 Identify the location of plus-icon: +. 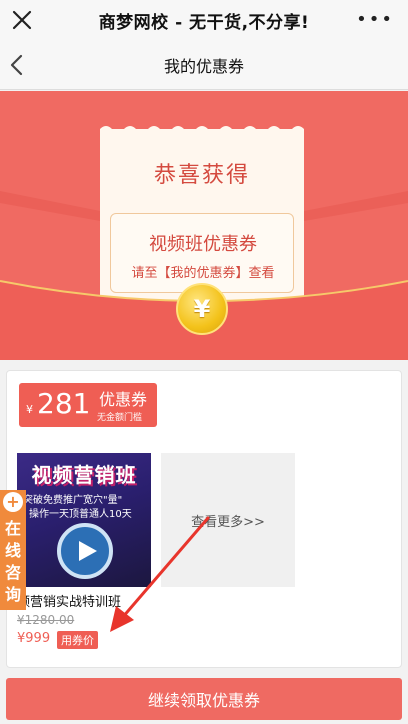
(13, 502).